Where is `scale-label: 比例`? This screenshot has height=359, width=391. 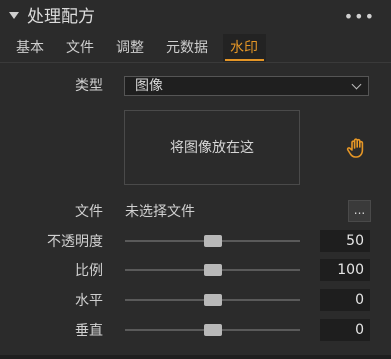
scale-label: 比例 is located at coordinates (89, 271).